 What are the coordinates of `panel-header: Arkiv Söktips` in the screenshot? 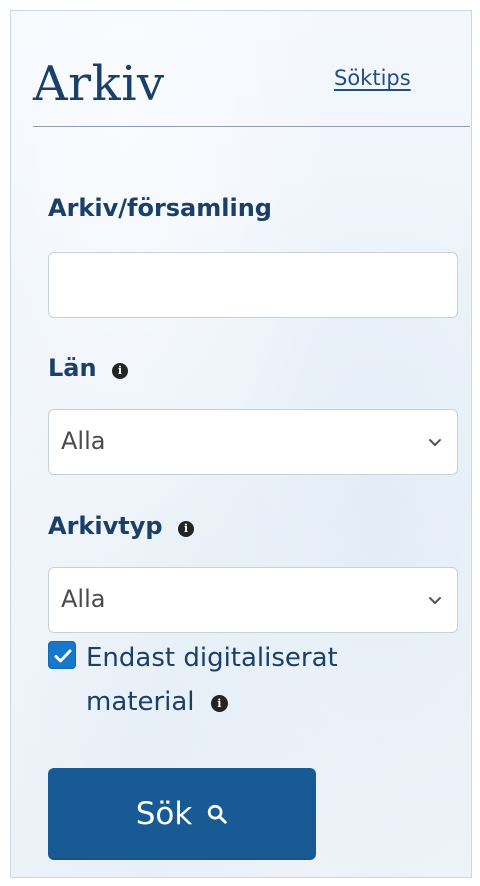 It's located at (251, 94).